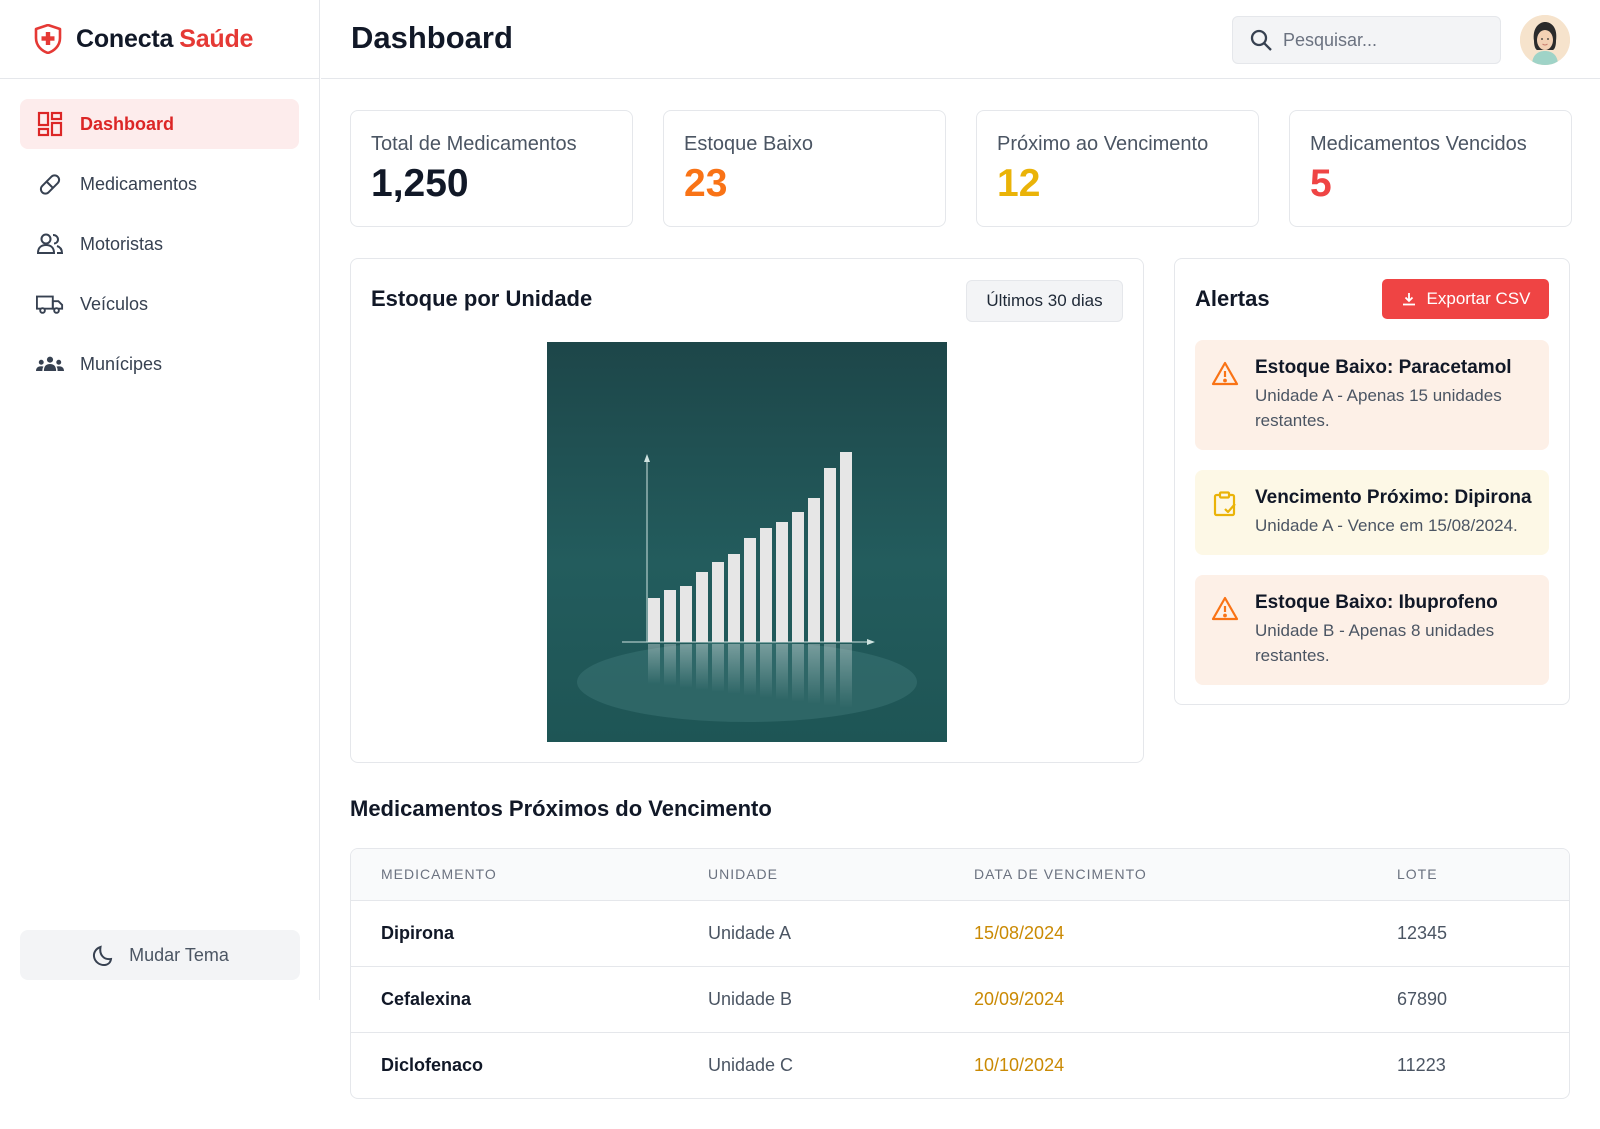 The height and width of the screenshot is (1129, 1600). Describe the element at coordinates (1383, 40) in the screenshot. I see `search-input` at that location.